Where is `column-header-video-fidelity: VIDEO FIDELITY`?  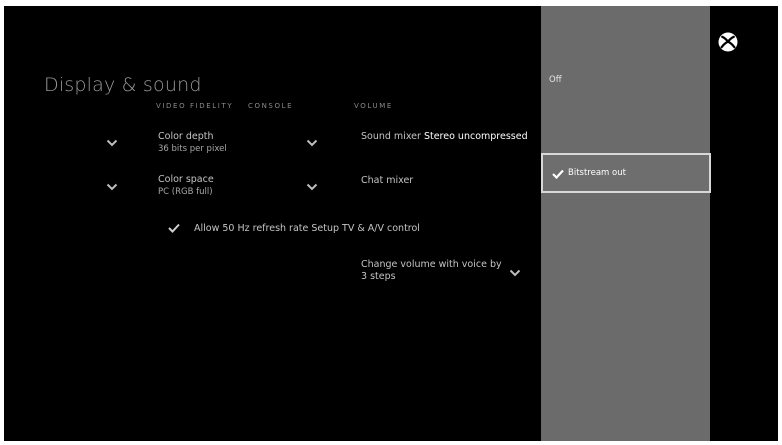 column-header-video-fidelity: VIDEO FIDELITY is located at coordinates (195, 106).